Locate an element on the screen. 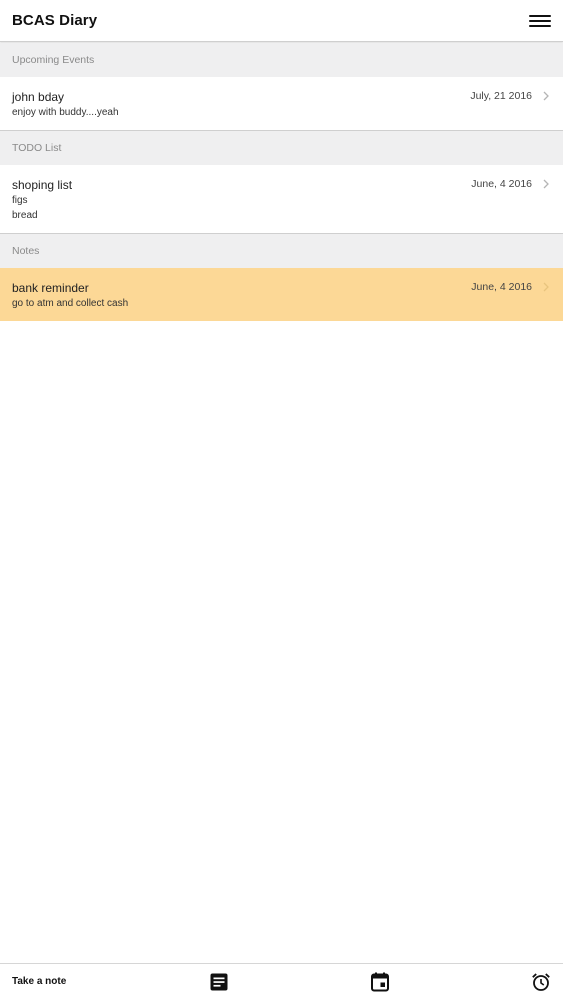 This screenshot has height=1000, width=563. take-a-note-button: Take a note is located at coordinates (39, 981).